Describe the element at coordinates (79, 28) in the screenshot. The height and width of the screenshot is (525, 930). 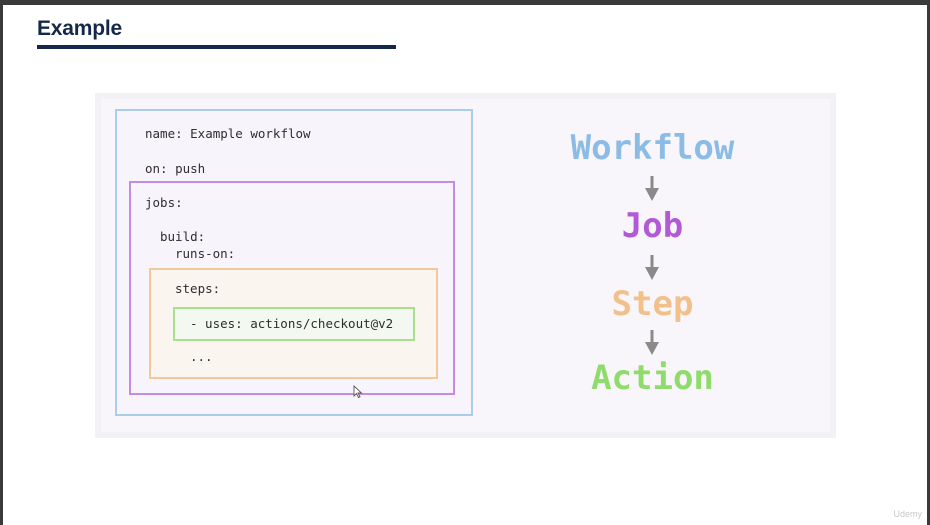
I see `slide-title: Example` at that location.